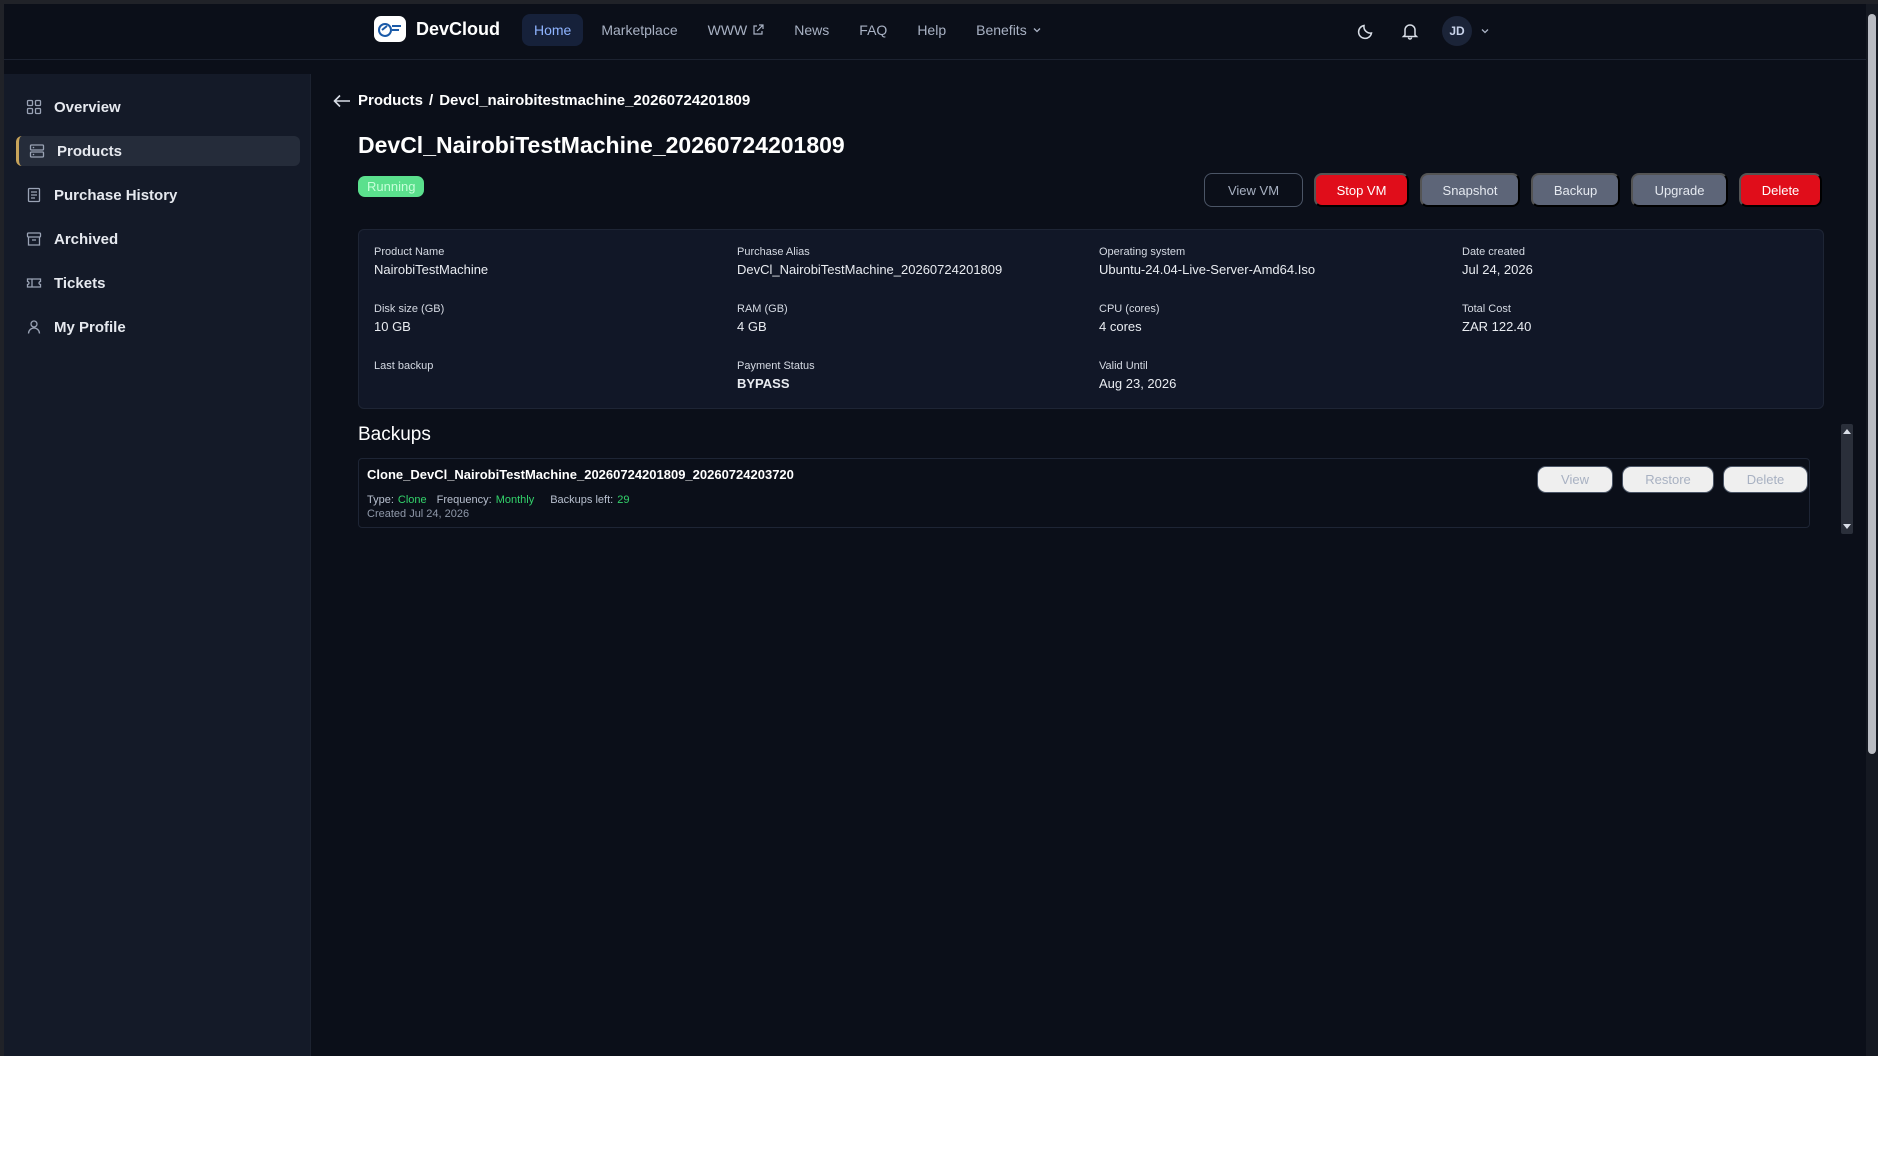  Describe the element at coordinates (87, 107) in the screenshot. I see `sidebar-item-label: Overview` at that location.